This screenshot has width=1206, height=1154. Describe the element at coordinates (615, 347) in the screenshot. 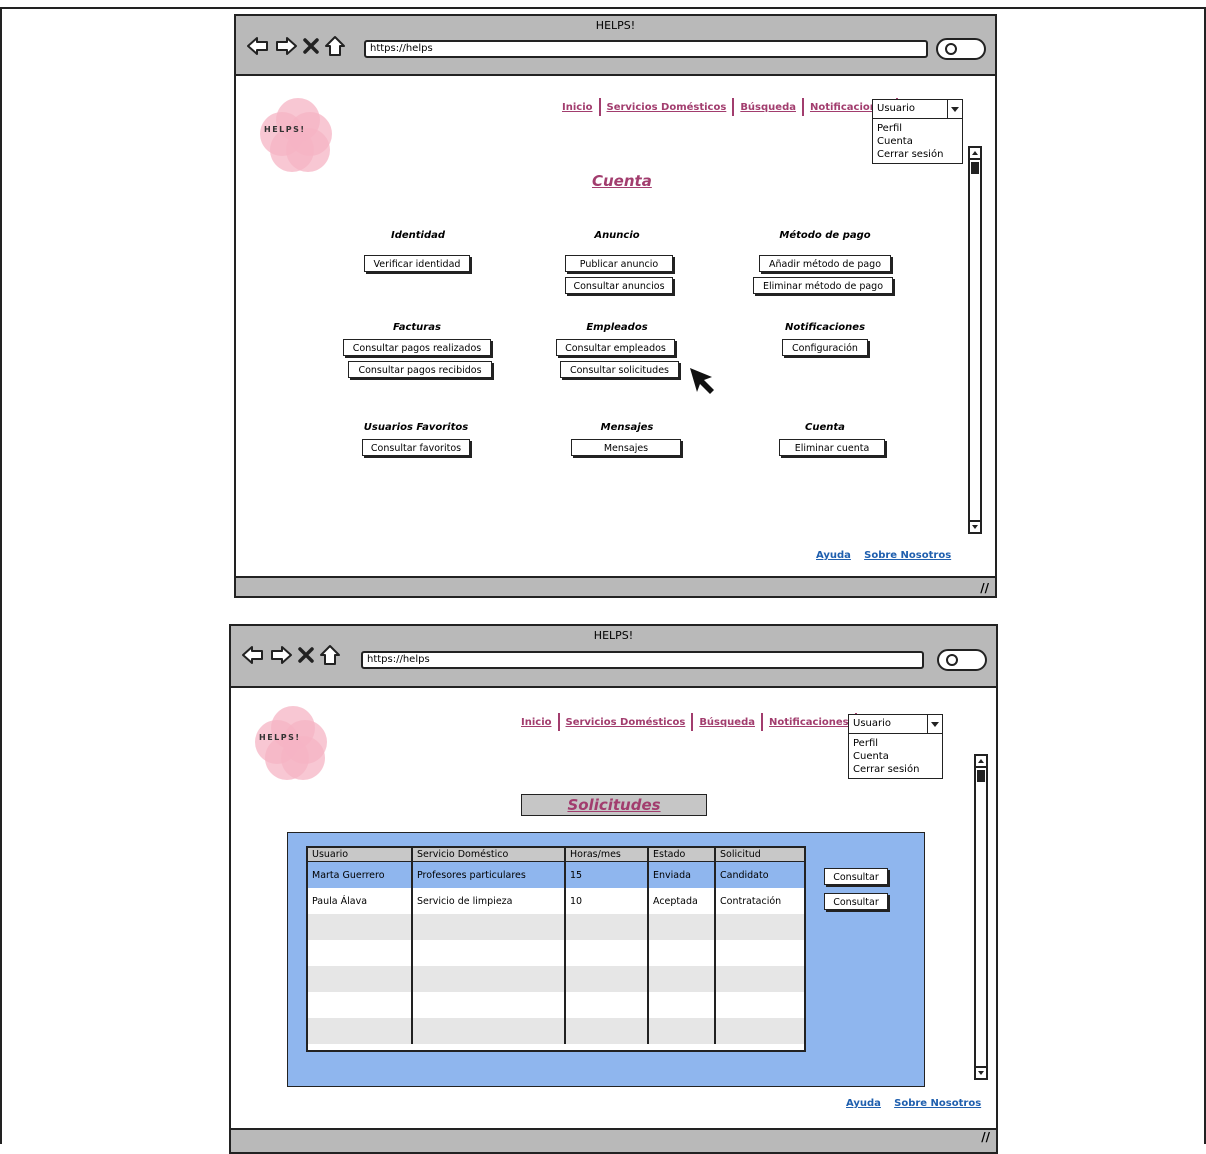

I see `consultar-empleados-button: Consultar empleados` at that location.